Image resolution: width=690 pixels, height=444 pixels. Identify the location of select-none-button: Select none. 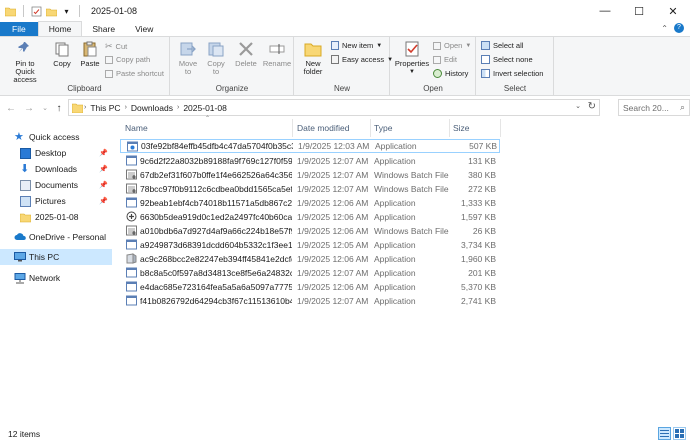
(507, 59).